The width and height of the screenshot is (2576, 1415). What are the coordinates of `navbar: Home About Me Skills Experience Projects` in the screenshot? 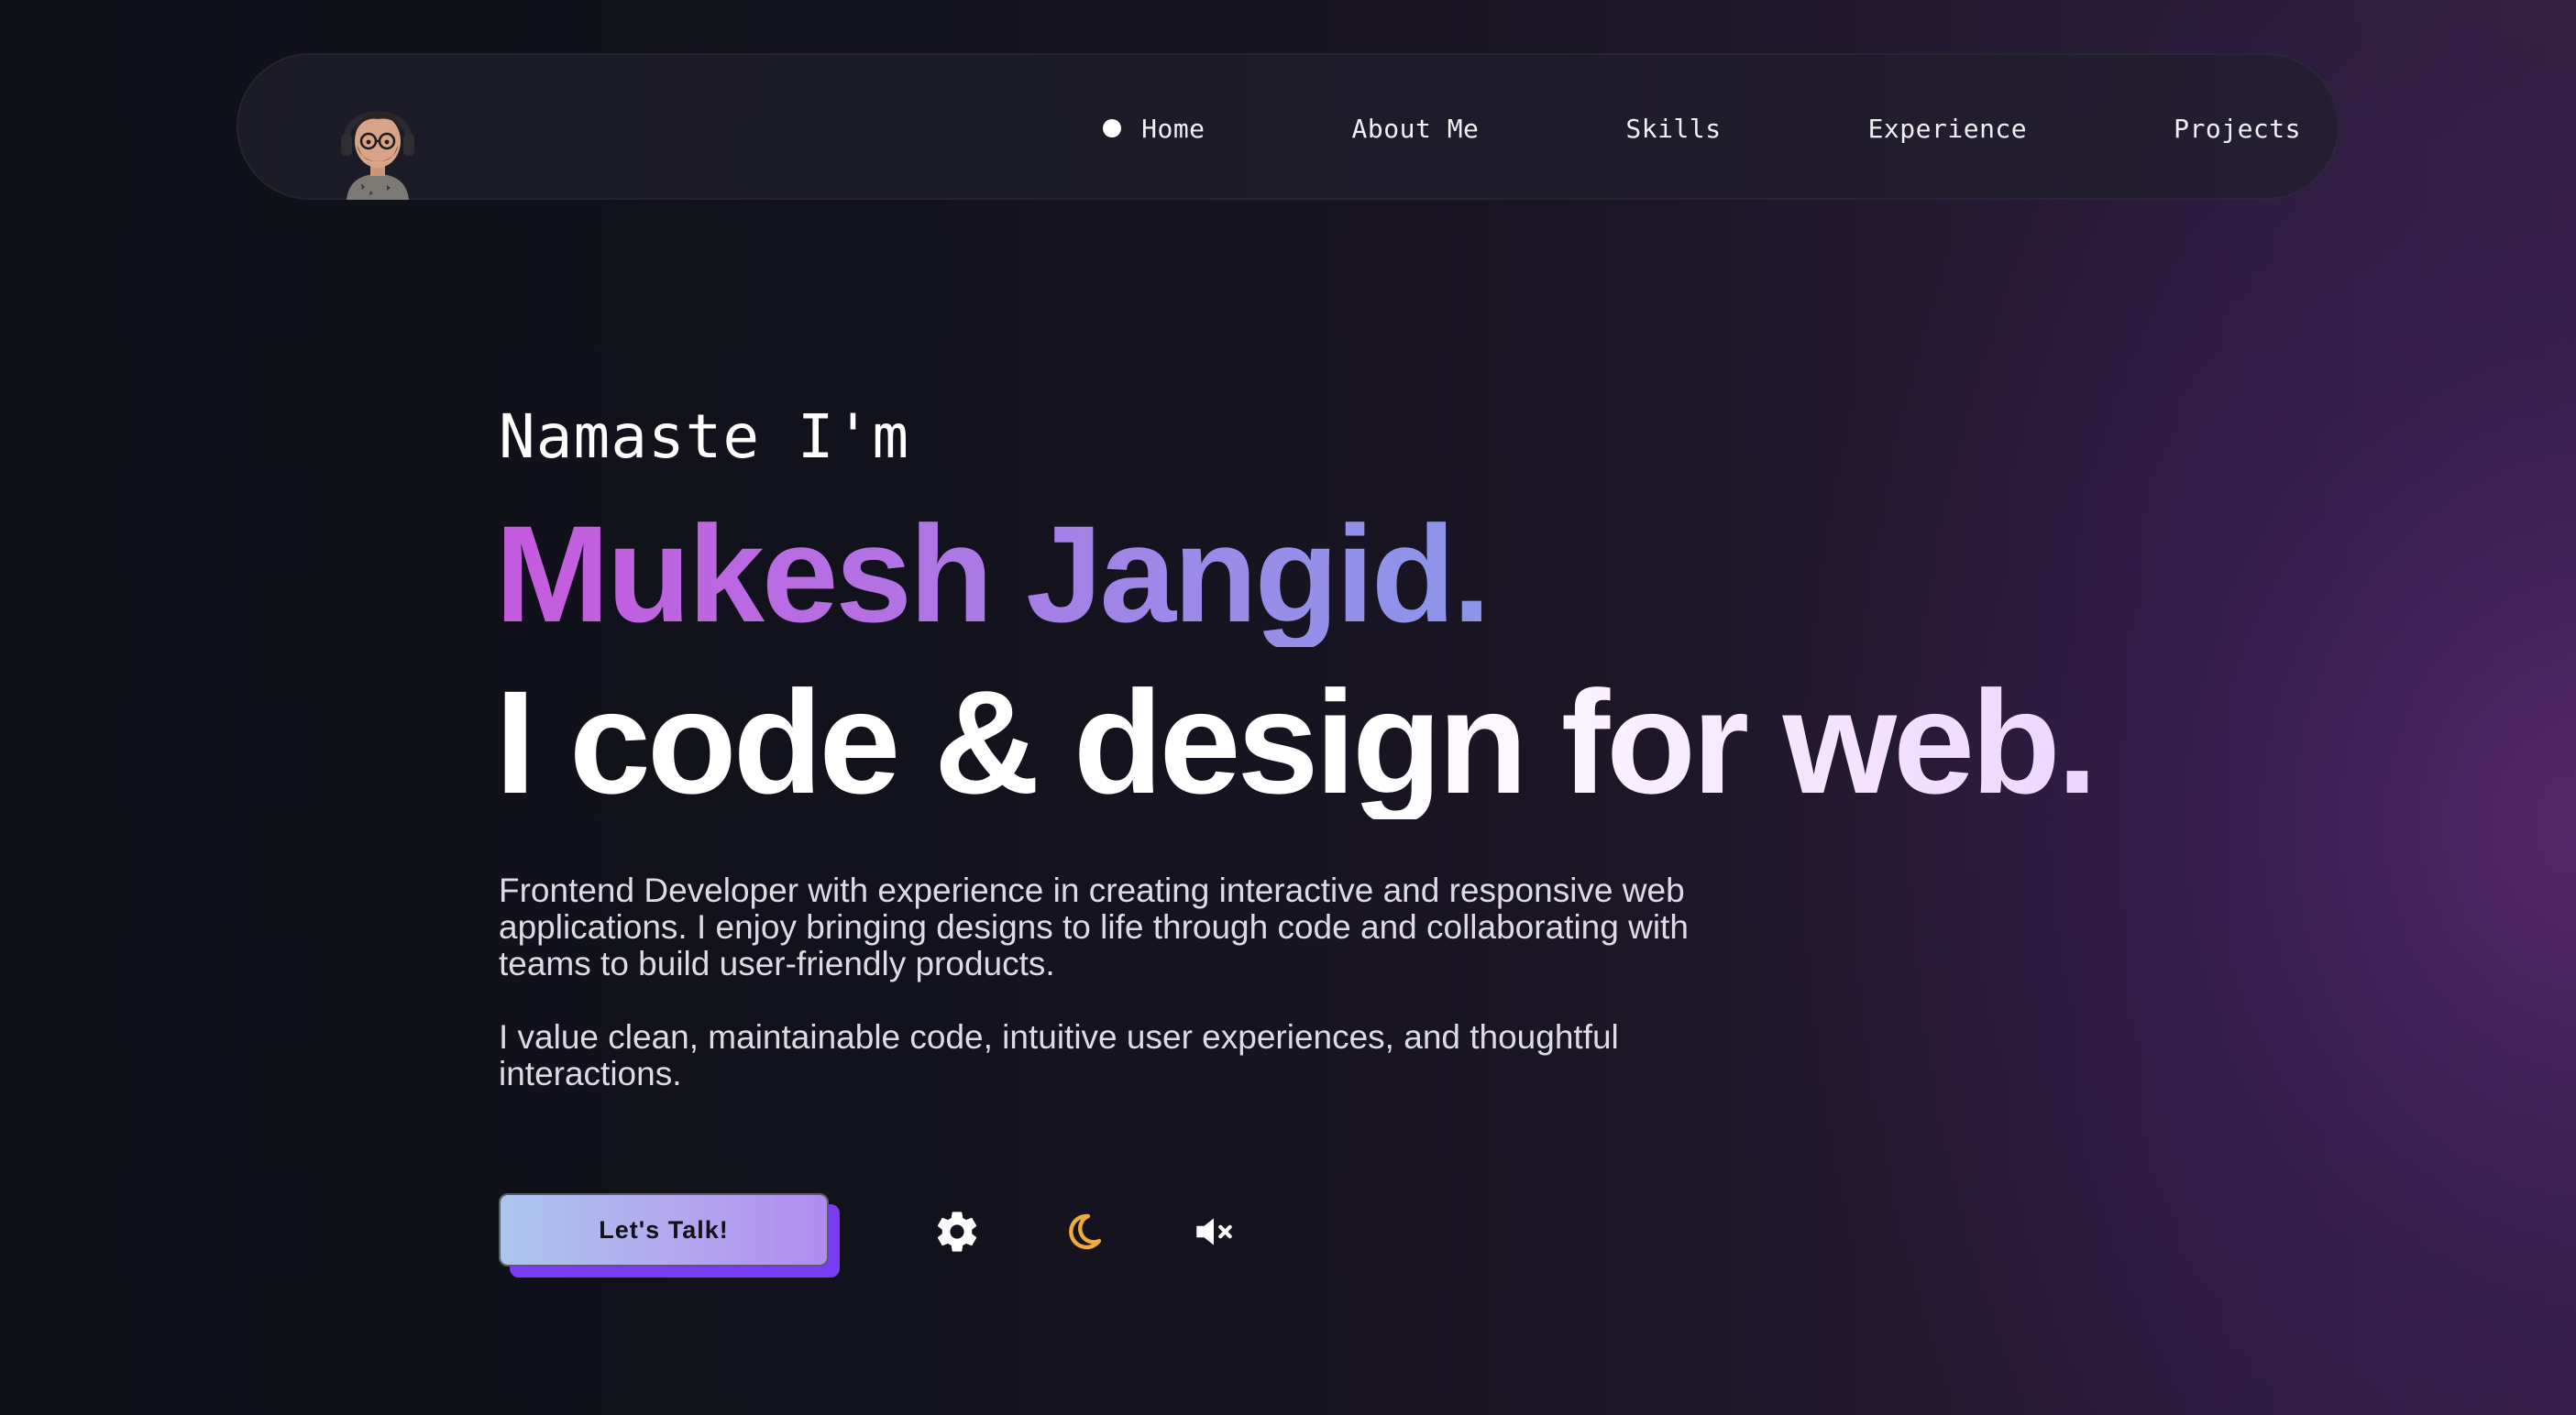 It's located at (1288, 127).